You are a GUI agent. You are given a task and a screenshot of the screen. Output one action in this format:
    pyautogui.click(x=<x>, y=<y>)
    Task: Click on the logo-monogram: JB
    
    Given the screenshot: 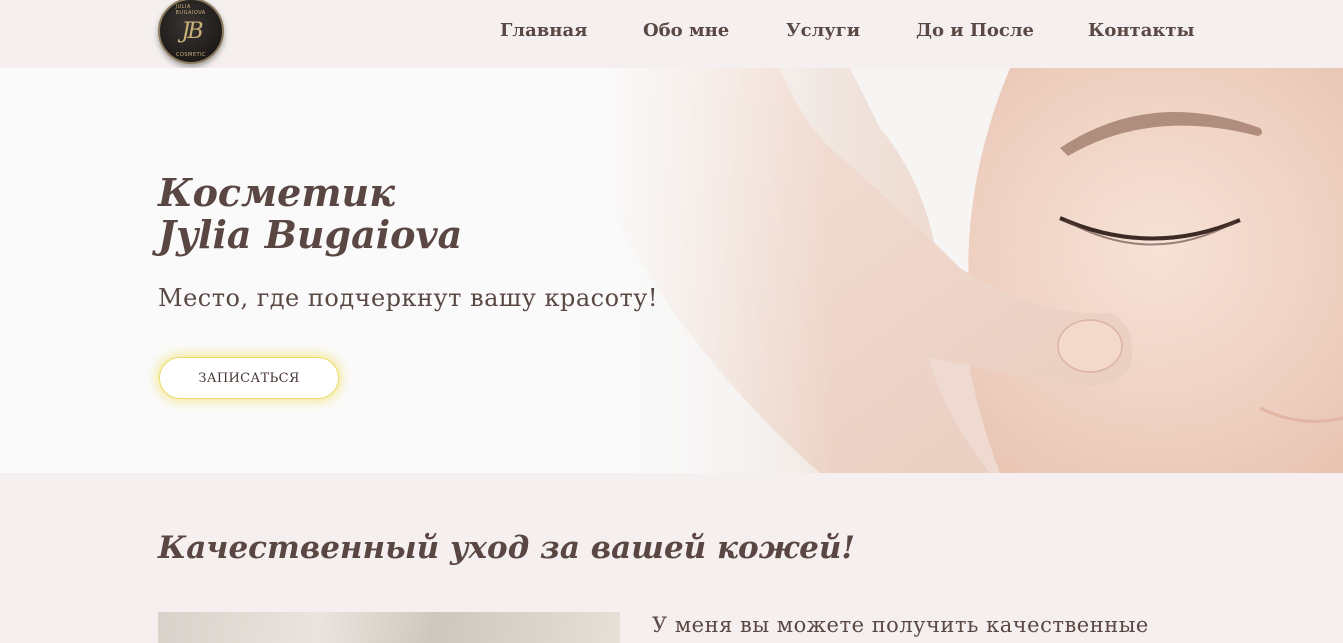 What is the action you would take?
    pyautogui.click(x=192, y=31)
    